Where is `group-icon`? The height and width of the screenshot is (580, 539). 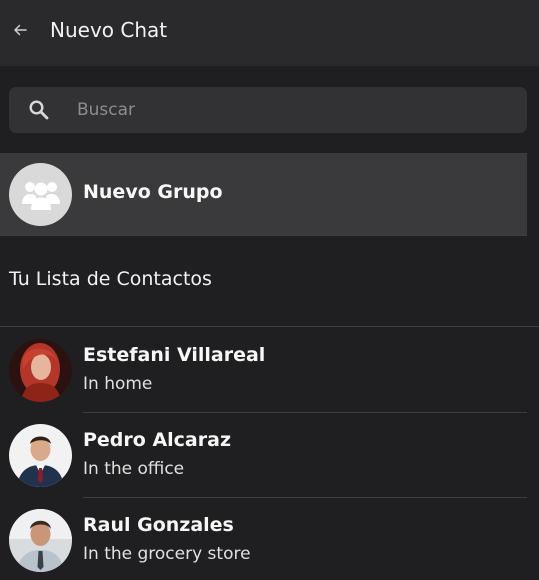
group-icon is located at coordinates (40, 195).